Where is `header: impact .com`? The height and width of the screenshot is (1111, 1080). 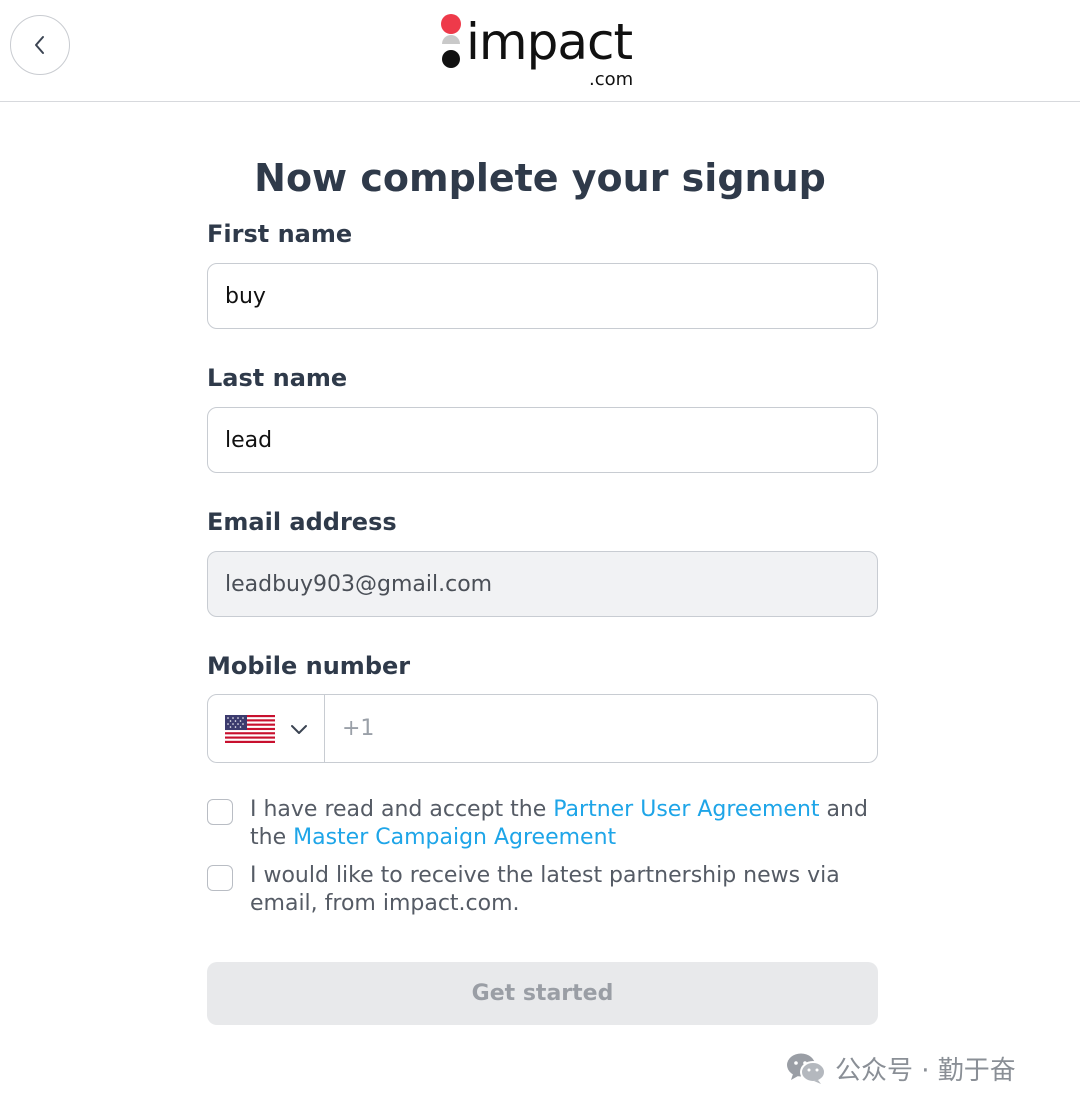 header: impact .com is located at coordinates (540, 51).